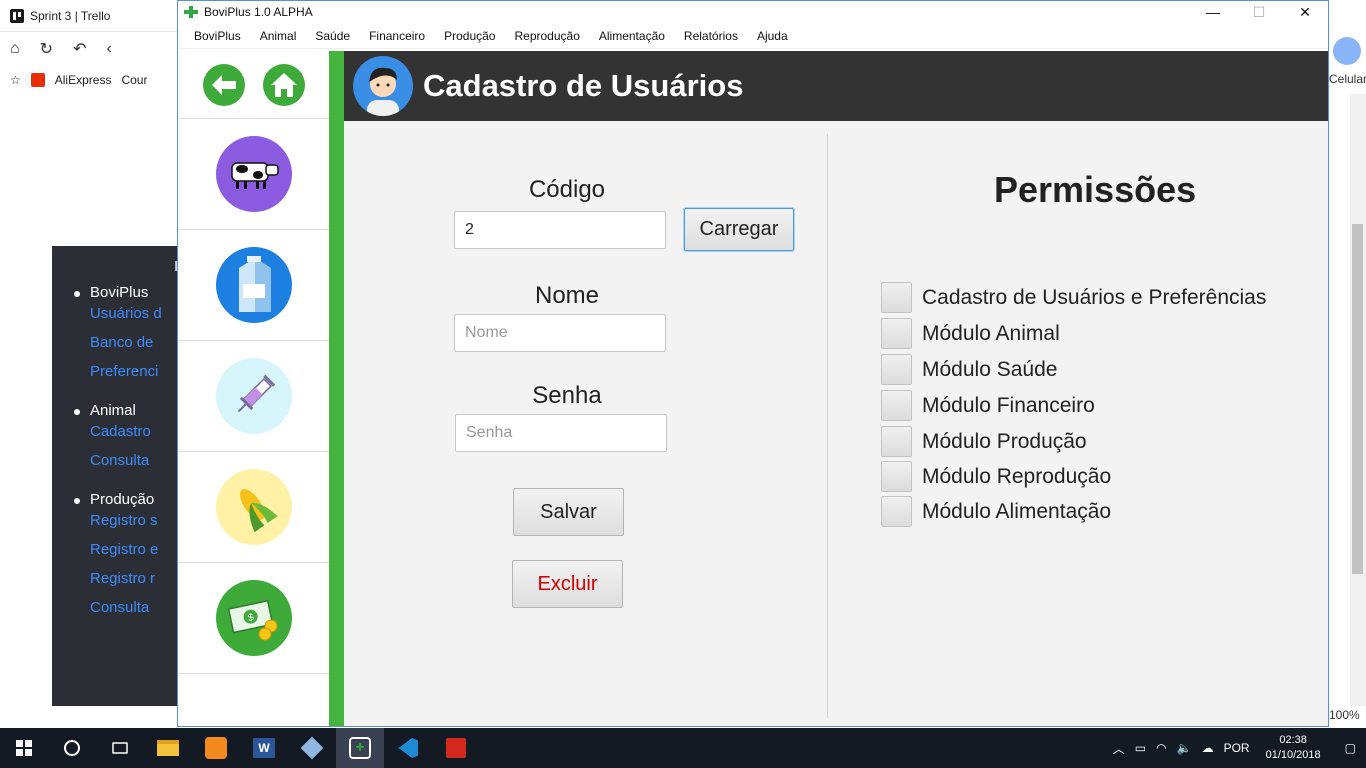  Describe the element at coordinates (1259, 12) in the screenshot. I see `maximize-button: ☐` at that location.